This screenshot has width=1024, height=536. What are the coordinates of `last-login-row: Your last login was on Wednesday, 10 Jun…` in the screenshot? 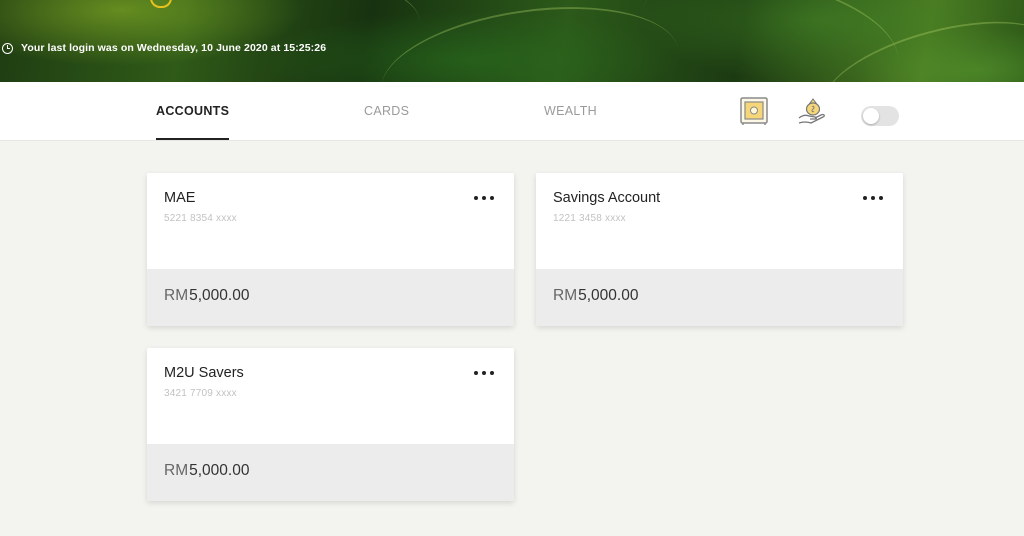 It's located at (164, 48).